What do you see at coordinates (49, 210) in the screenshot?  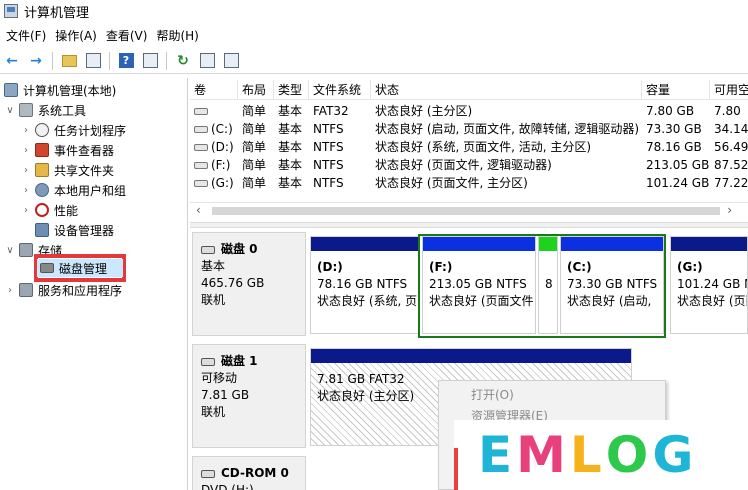 I see `tree-item-performance: › 性能` at bounding box center [49, 210].